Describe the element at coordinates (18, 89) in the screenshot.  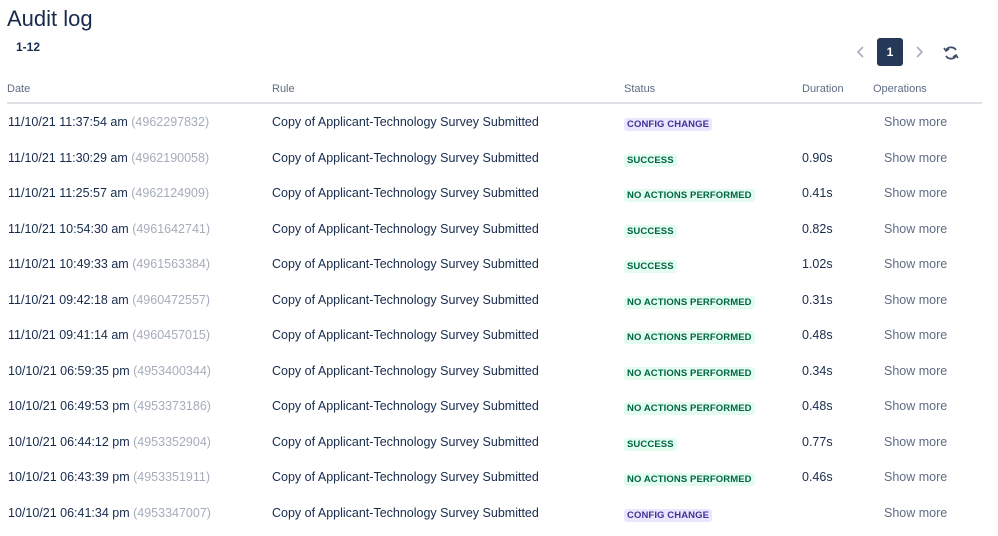
I see `column-header-date: Date` at that location.